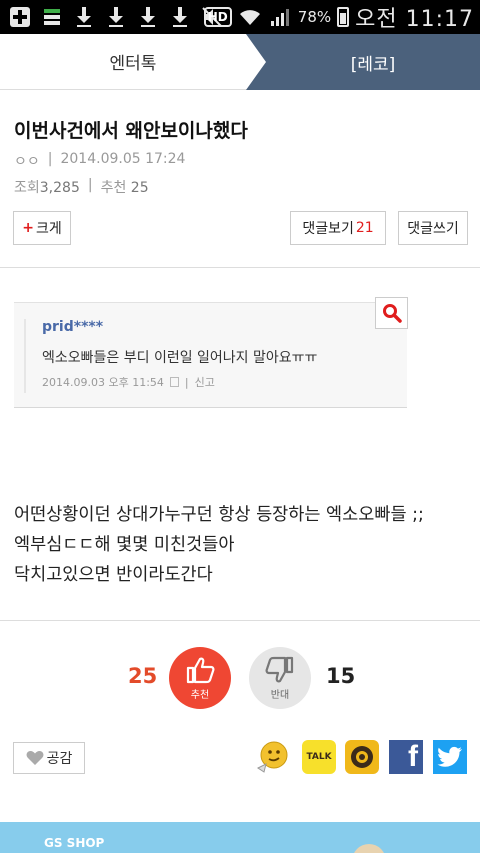  What do you see at coordinates (28, 228) in the screenshot?
I see `plus-icon: +` at bounding box center [28, 228].